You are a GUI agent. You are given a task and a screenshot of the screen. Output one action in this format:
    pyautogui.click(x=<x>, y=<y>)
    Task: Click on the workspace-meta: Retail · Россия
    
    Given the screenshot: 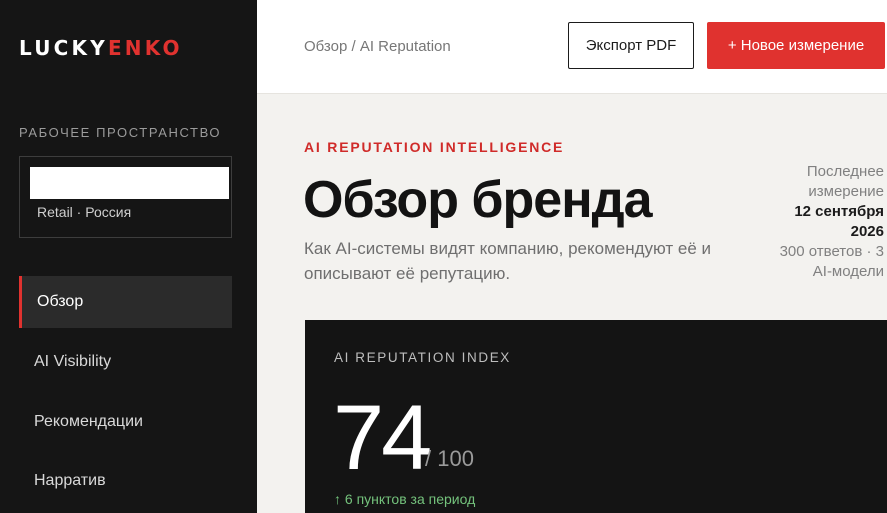 What is the action you would take?
    pyautogui.click(x=84, y=212)
    